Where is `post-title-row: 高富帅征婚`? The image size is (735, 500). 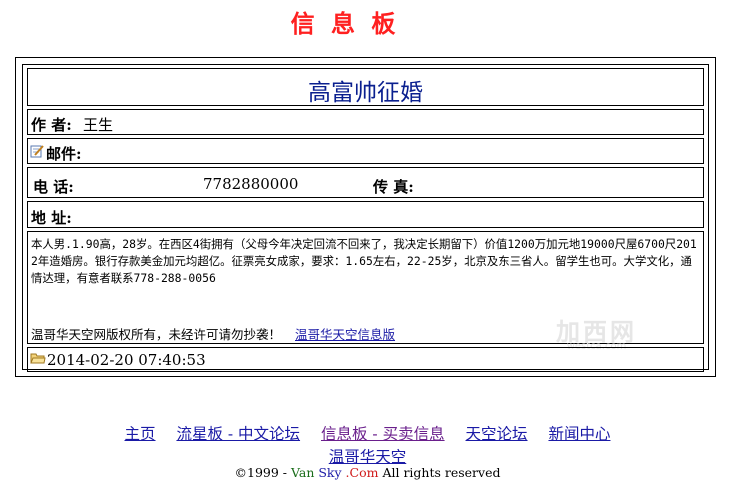
post-title-row: 高富帅征婚 is located at coordinates (365, 87).